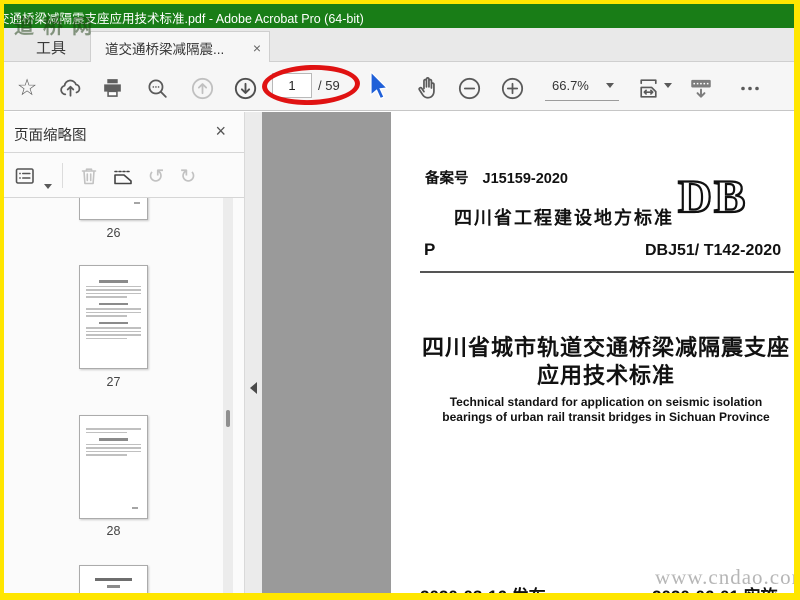  Describe the element at coordinates (605, 375) in the screenshot. I see `title-cn-line2: 应用技术标准` at that location.